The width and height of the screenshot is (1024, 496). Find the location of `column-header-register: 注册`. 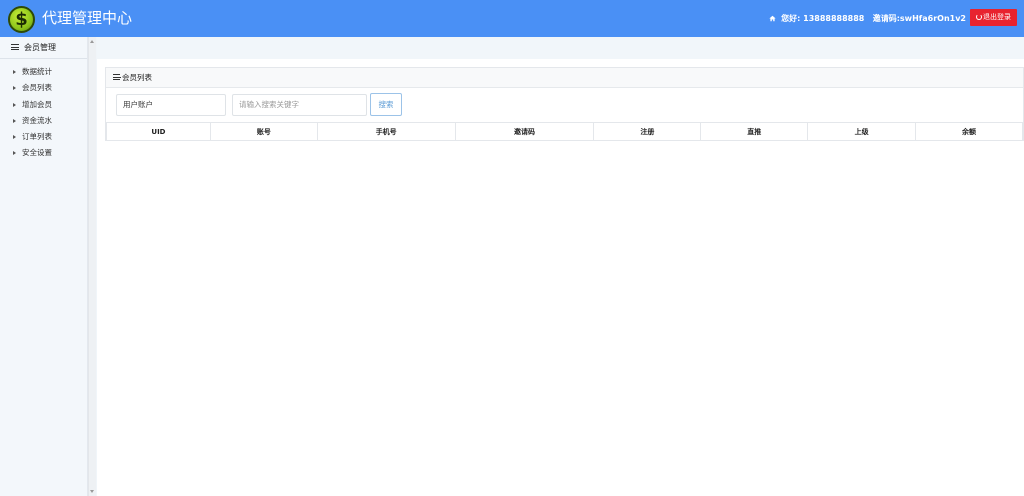

column-header-register: 注册 is located at coordinates (647, 131).